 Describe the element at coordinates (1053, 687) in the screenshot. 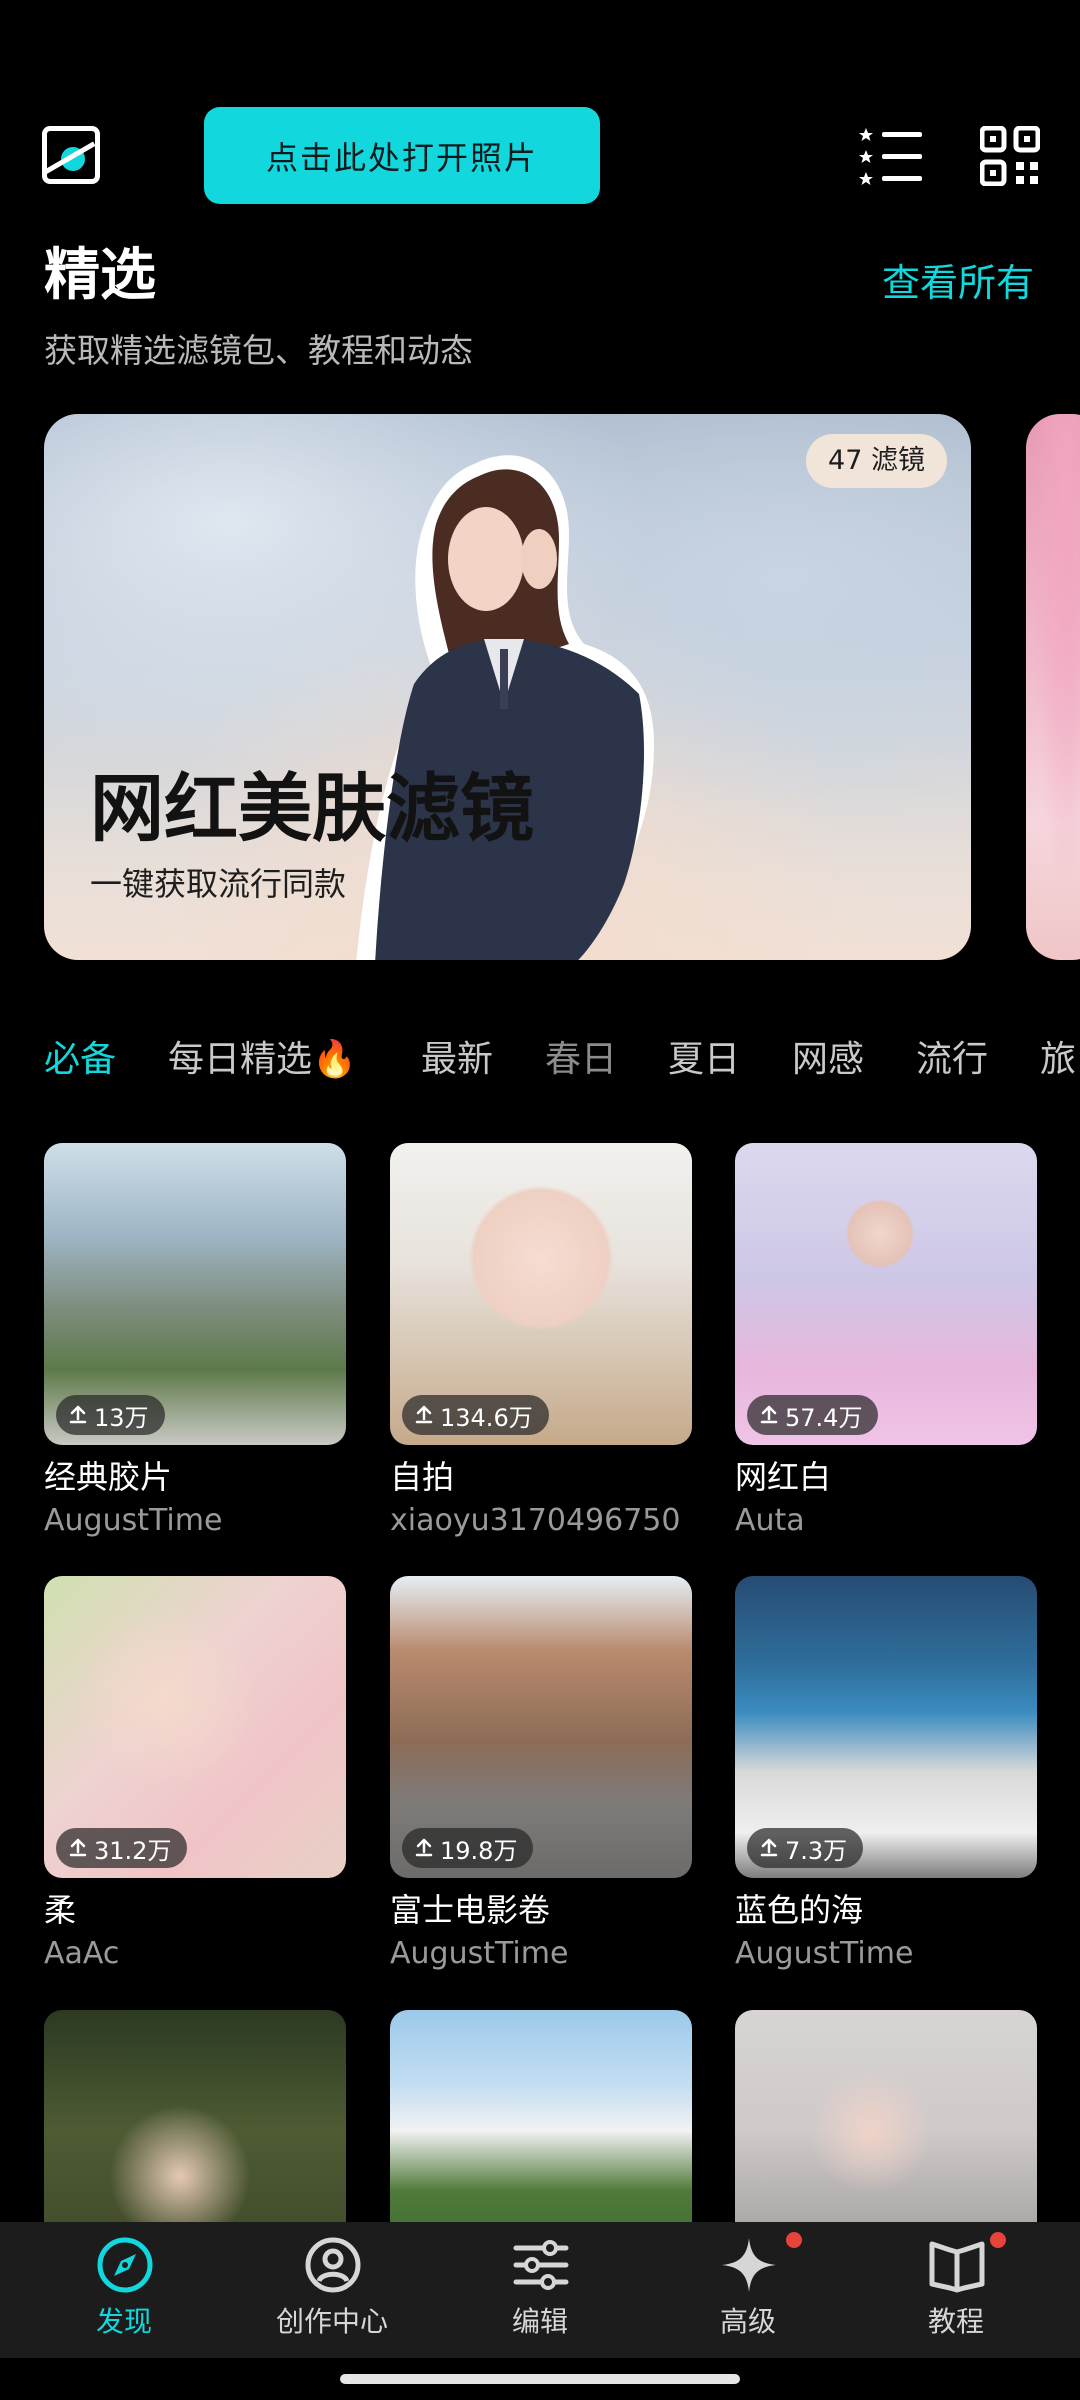

I see `next-banner-preview` at that location.